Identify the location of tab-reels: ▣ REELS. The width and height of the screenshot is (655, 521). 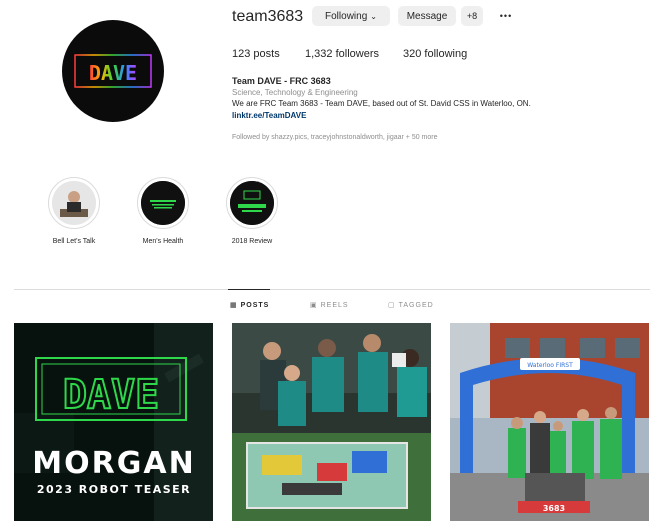
(329, 305).